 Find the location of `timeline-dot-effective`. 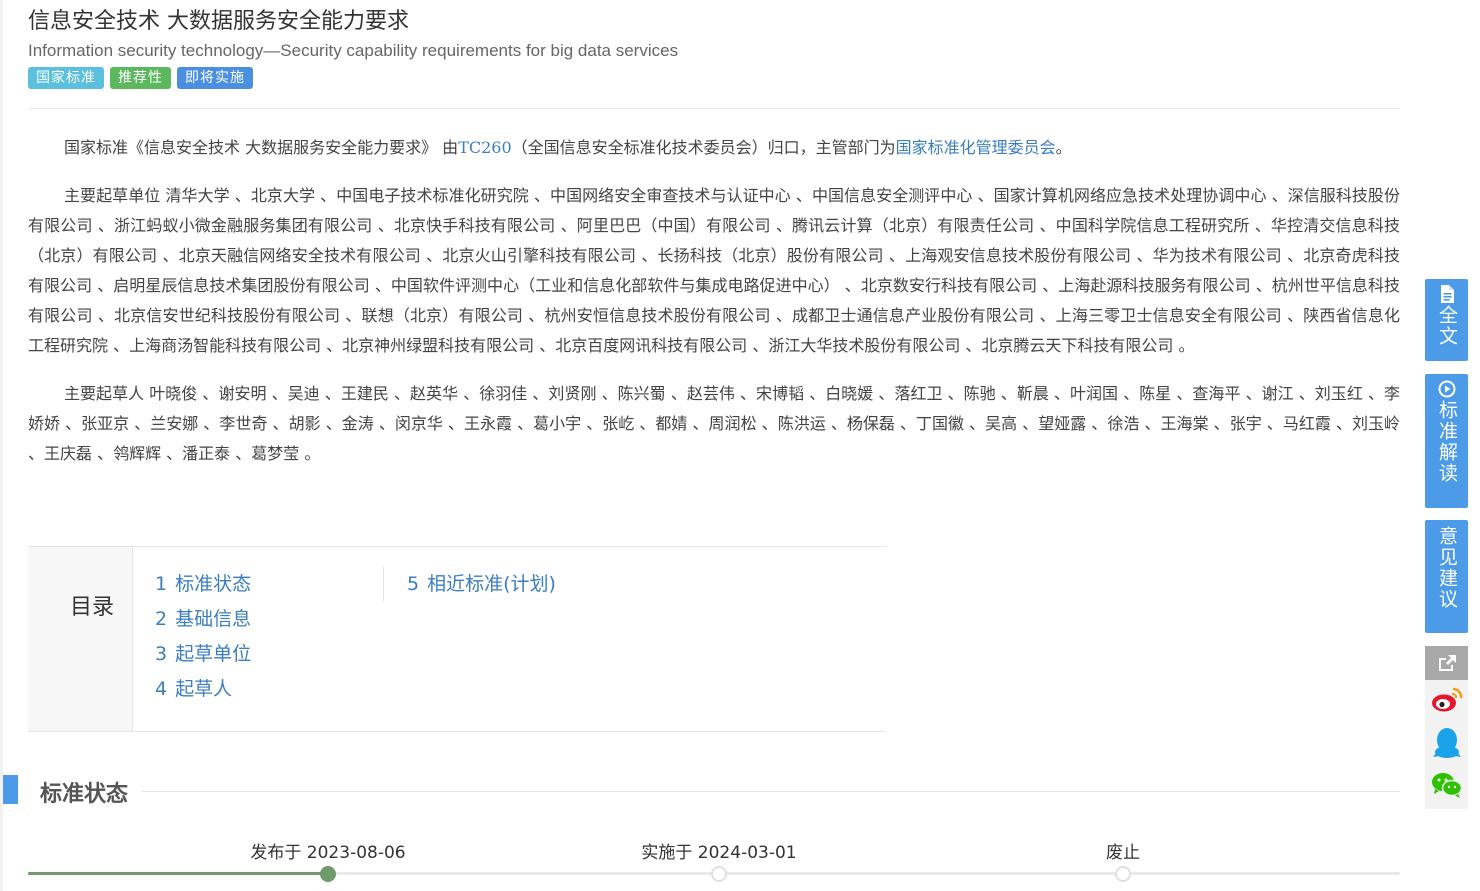

timeline-dot-effective is located at coordinates (719, 874).